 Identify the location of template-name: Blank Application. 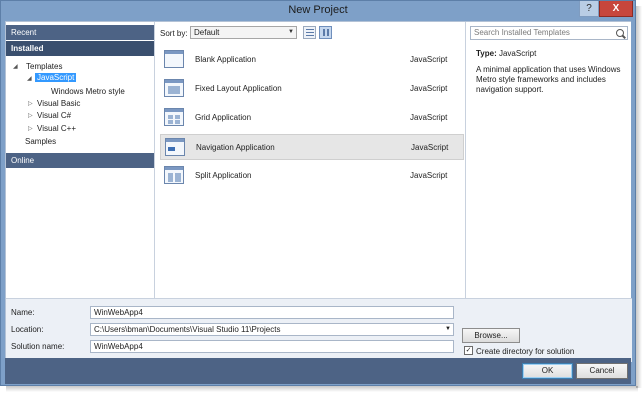
(225, 59).